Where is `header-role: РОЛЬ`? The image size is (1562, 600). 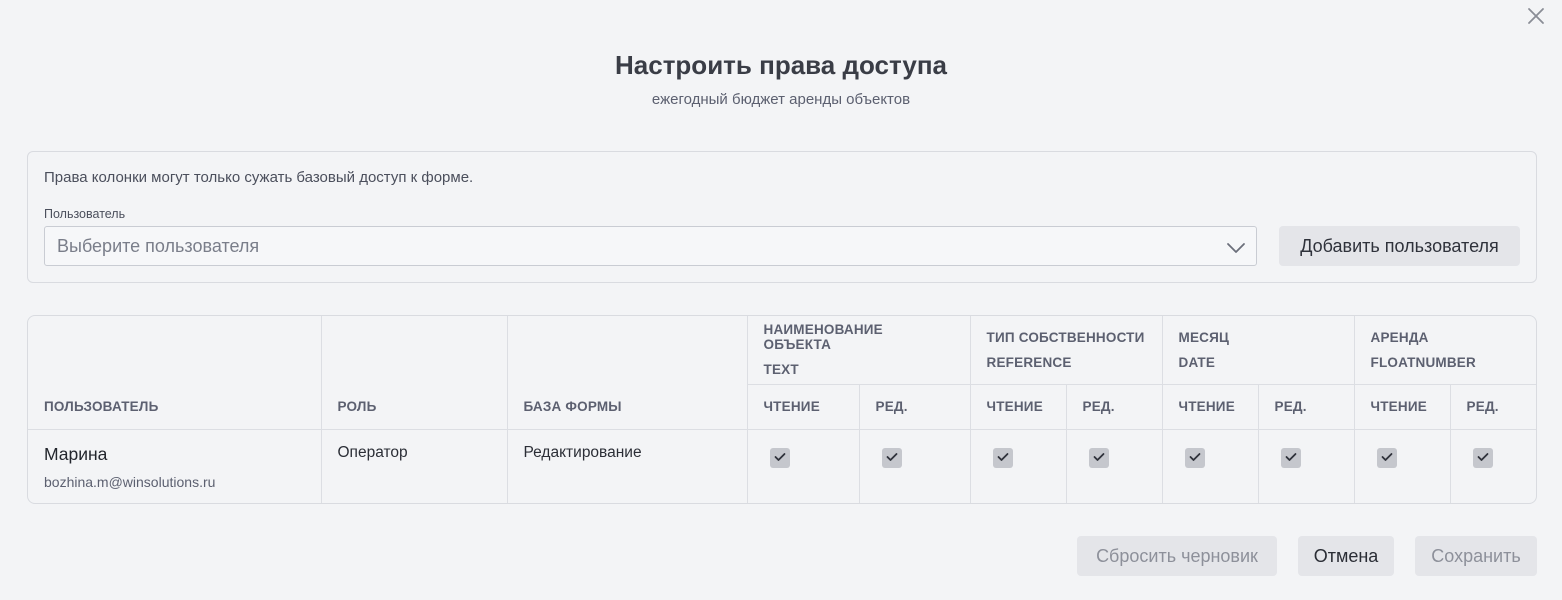
header-role: РОЛЬ is located at coordinates (414, 373).